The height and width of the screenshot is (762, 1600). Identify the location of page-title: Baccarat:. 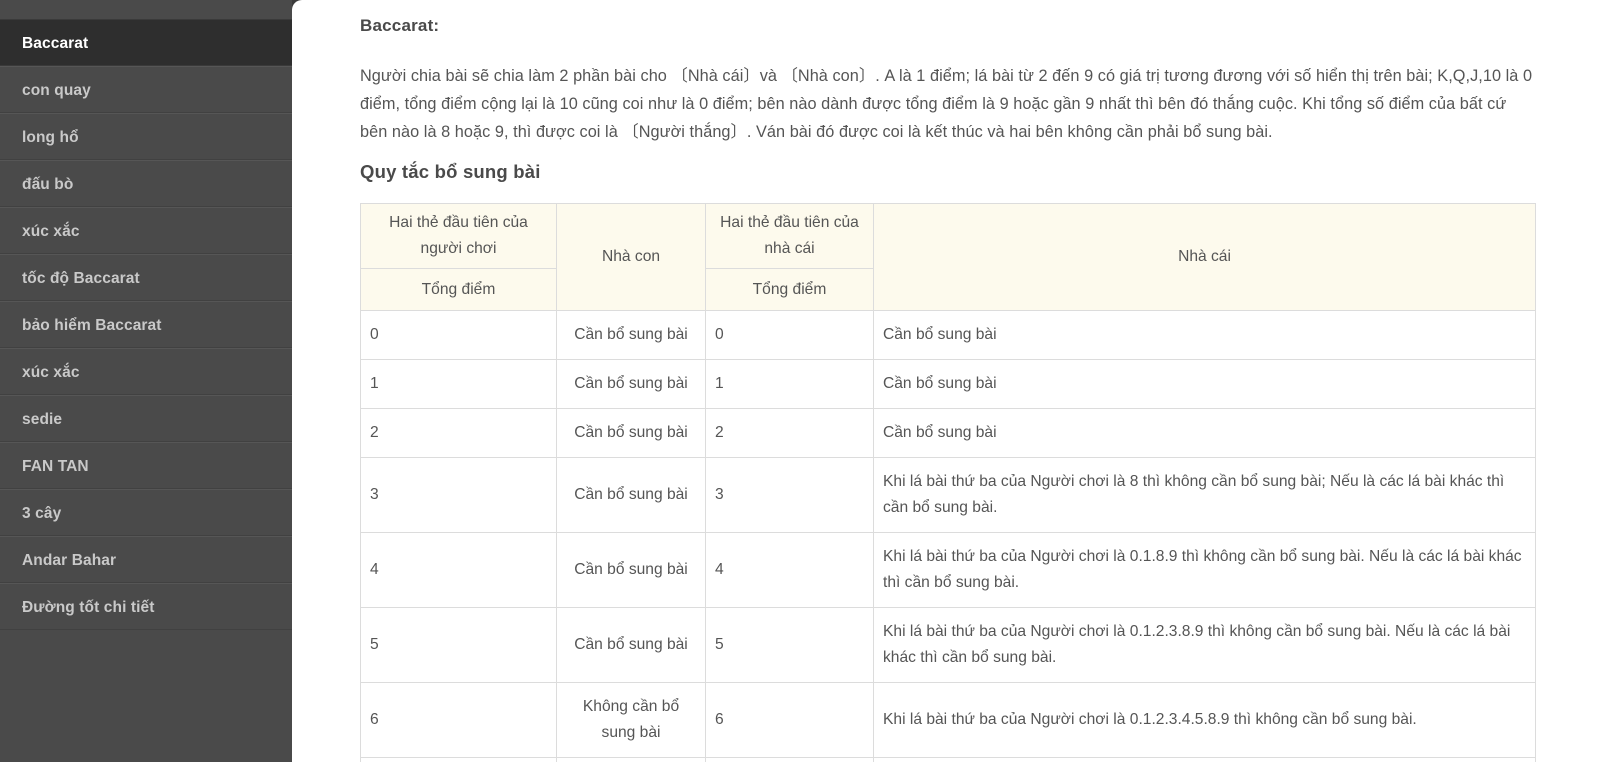
(400, 25).